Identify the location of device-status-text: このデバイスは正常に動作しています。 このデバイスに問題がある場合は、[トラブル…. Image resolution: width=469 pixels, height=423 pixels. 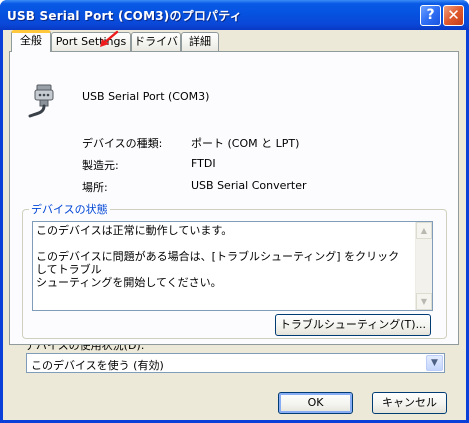
(218, 256).